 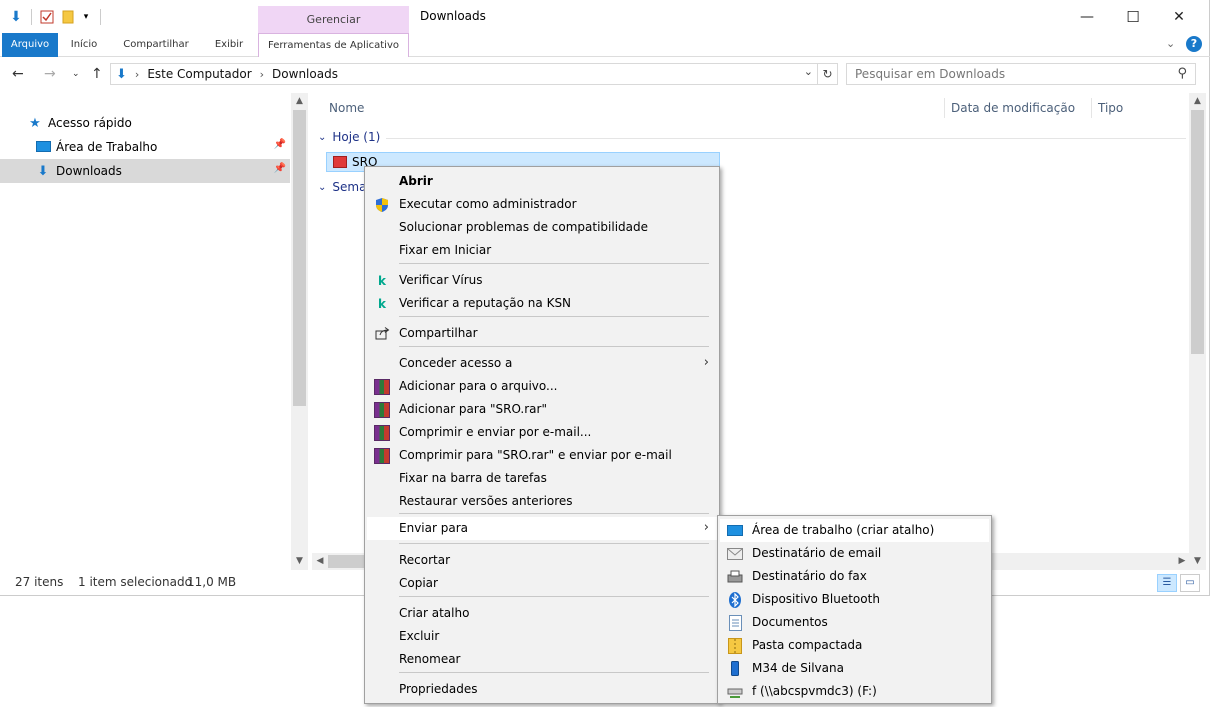 I want to click on search-icon: ⚲, so click(x=1182, y=73).